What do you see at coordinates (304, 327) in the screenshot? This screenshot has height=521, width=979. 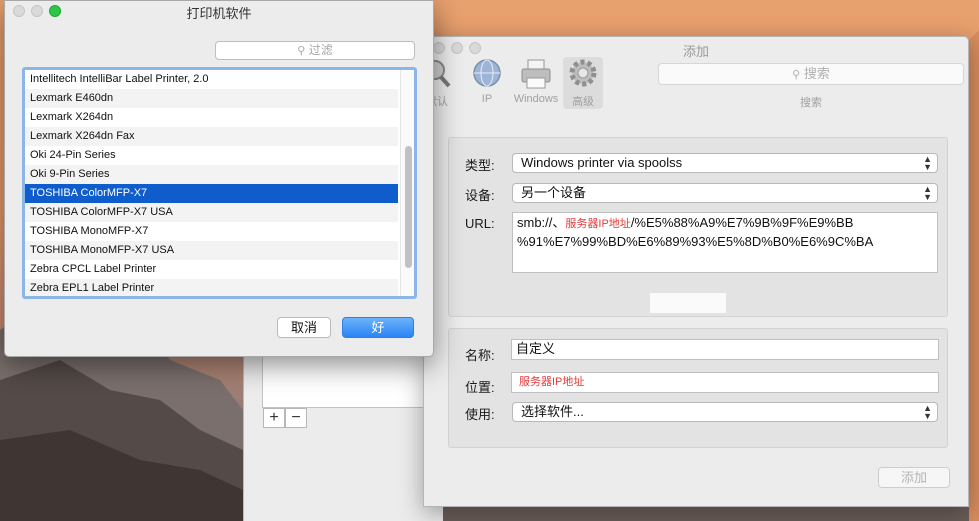 I see `cancel-button: 取消` at bounding box center [304, 327].